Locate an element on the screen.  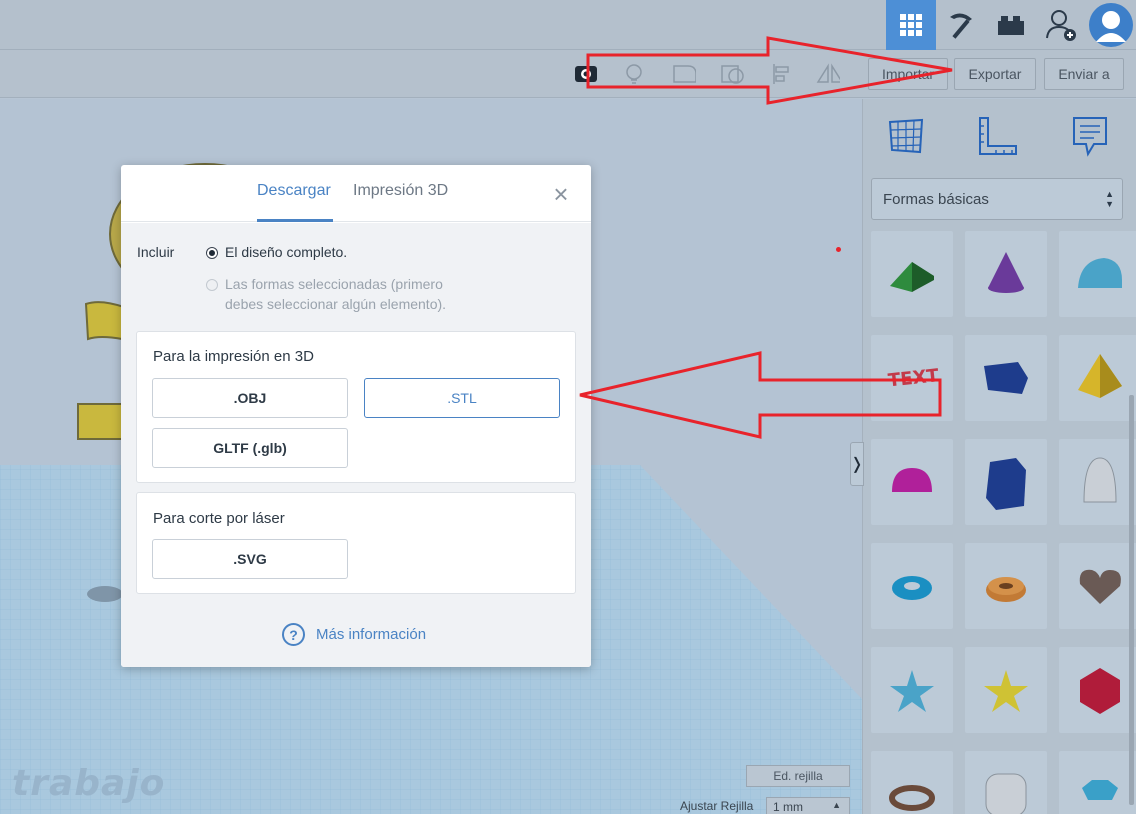
svg-button: .SVG is located at coordinates (250, 559).